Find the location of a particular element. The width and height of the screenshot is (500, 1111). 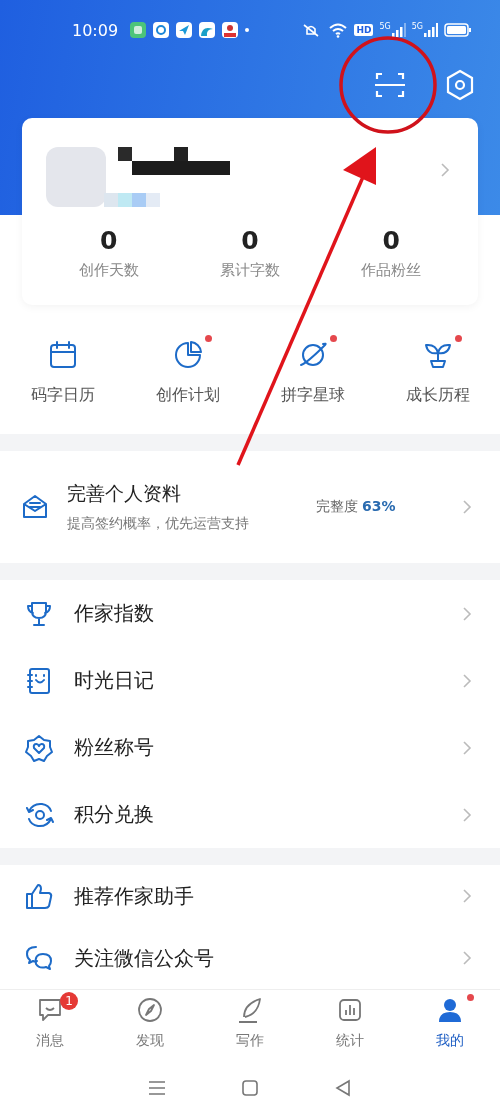

compass-icon is located at coordinates (150, 1010).